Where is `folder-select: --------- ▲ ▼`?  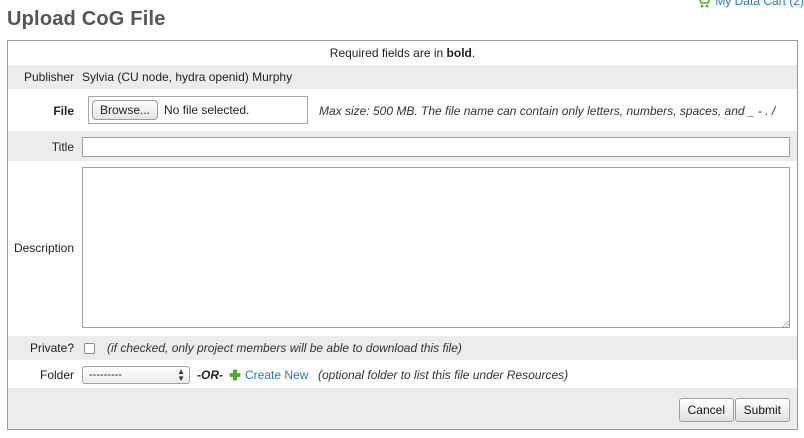
folder-select: --------- ▲ ▼ is located at coordinates (136, 375).